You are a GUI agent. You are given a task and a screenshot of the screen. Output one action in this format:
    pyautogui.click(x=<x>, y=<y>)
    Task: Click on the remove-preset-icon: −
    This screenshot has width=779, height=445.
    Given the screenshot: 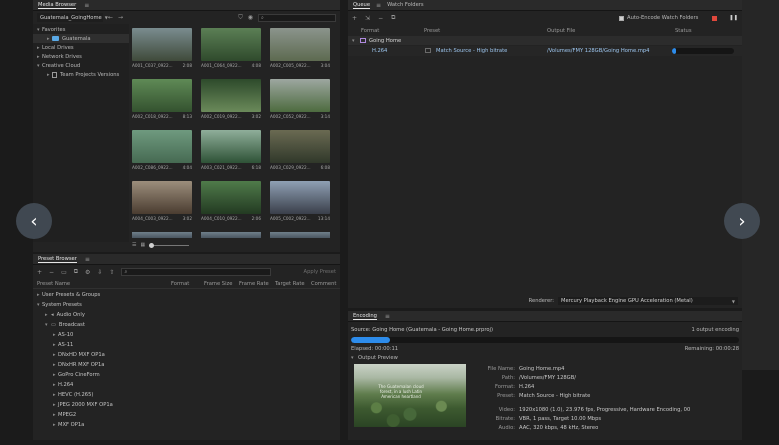 What is the action you would take?
    pyautogui.click(x=51, y=272)
    